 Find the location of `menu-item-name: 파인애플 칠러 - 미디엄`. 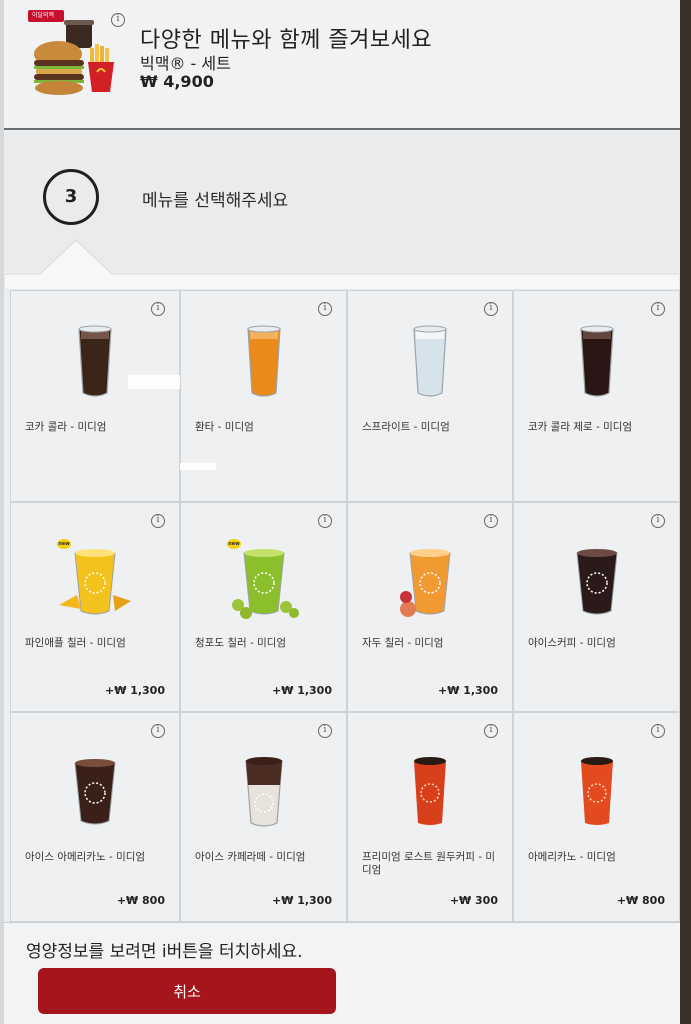

menu-item-name: 파인애플 칠러 - 미디엄 is located at coordinates (75, 643).